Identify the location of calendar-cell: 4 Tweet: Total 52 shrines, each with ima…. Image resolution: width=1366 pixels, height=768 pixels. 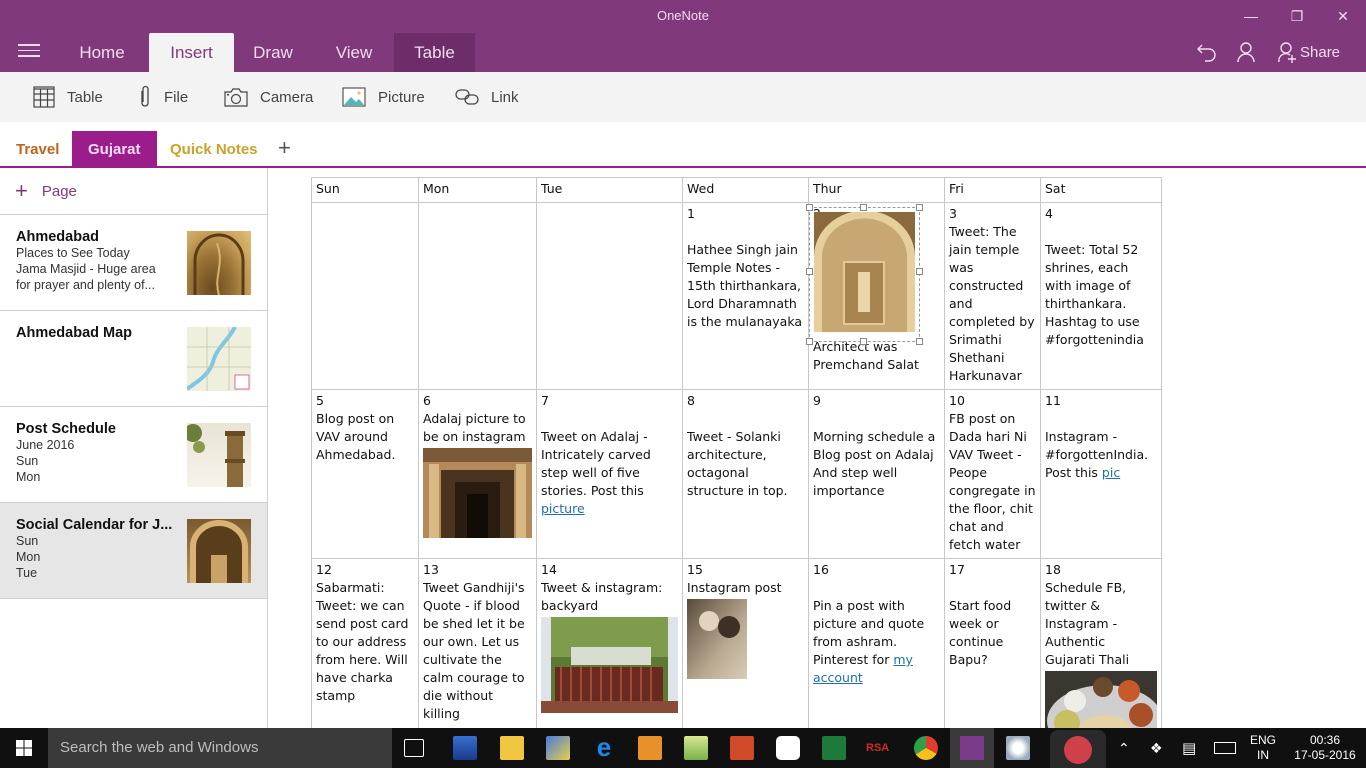
(1101, 296).